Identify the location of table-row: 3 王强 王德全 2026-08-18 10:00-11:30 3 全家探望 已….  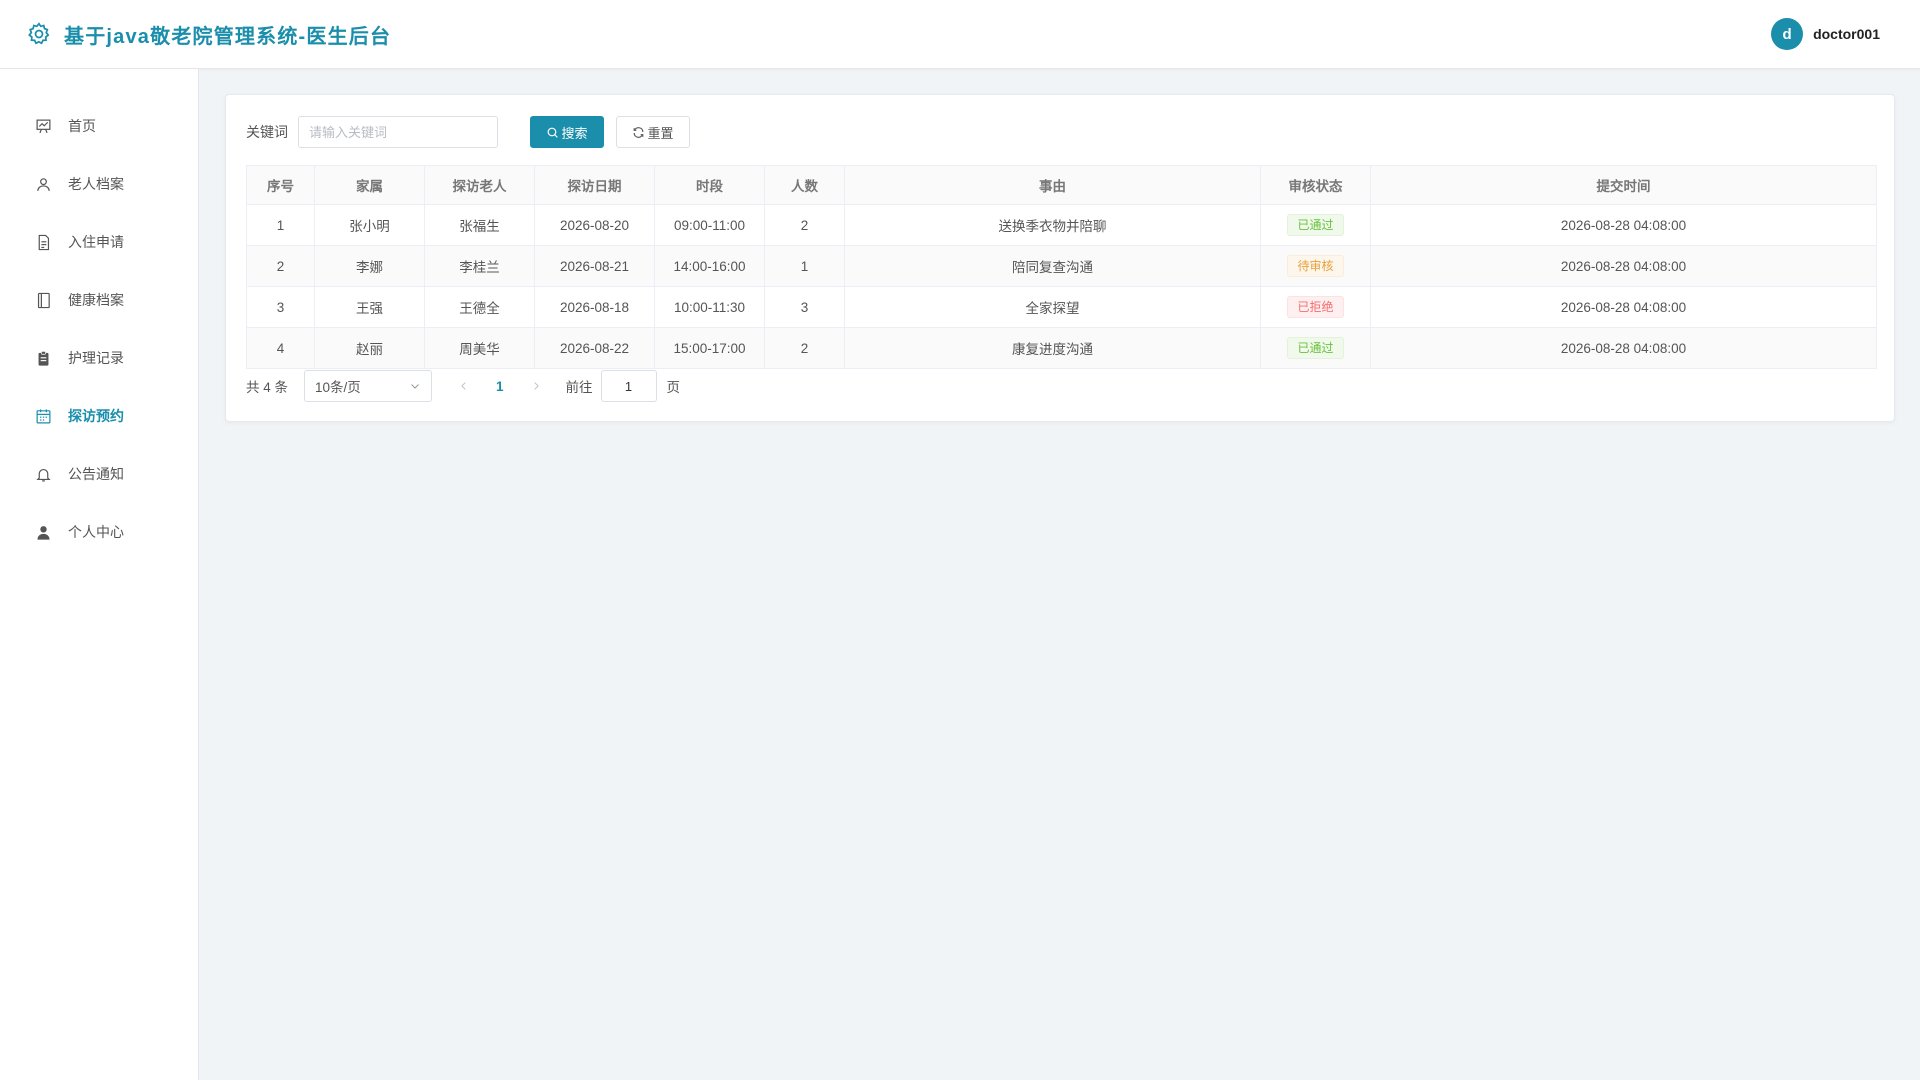
(1061, 307).